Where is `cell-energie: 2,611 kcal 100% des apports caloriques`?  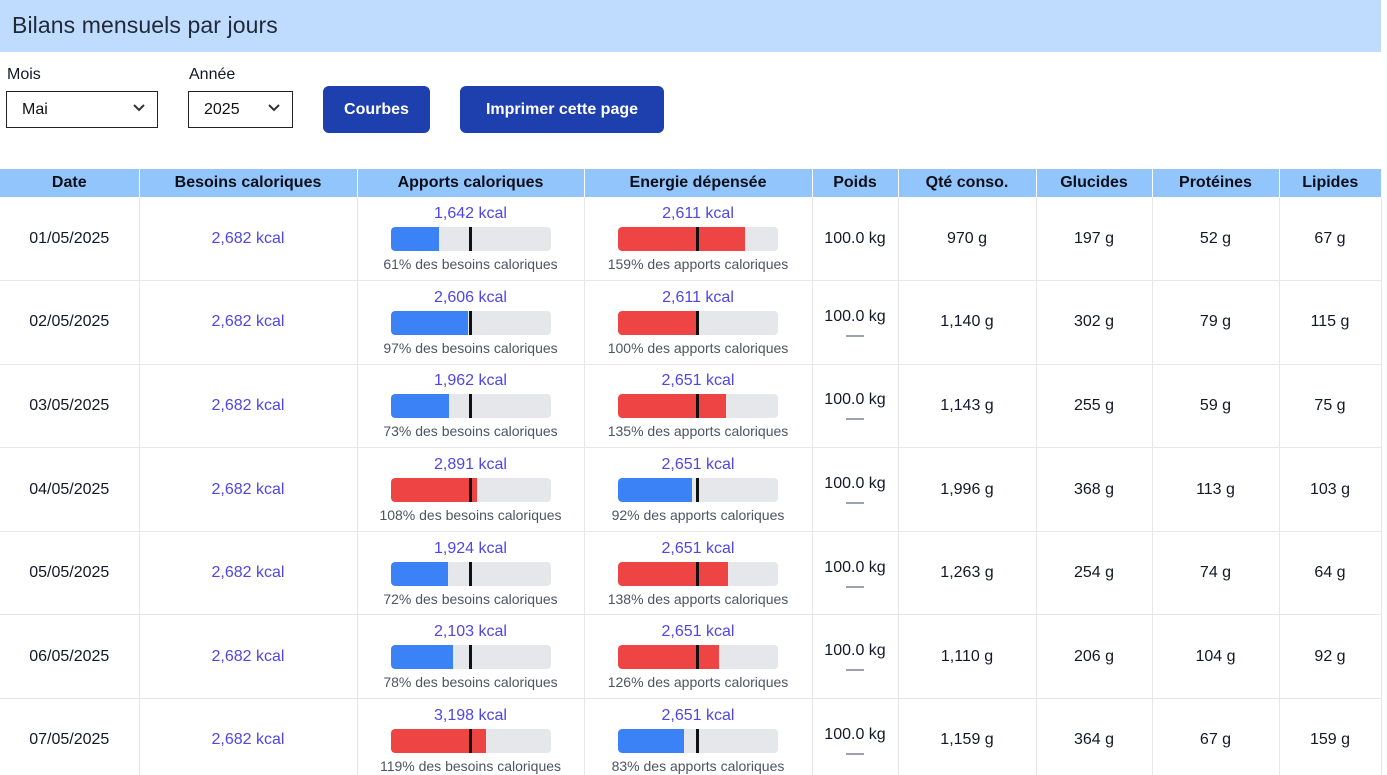
cell-energie: 2,611 kcal 100% des apports caloriques is located at coordinates (698, 322).